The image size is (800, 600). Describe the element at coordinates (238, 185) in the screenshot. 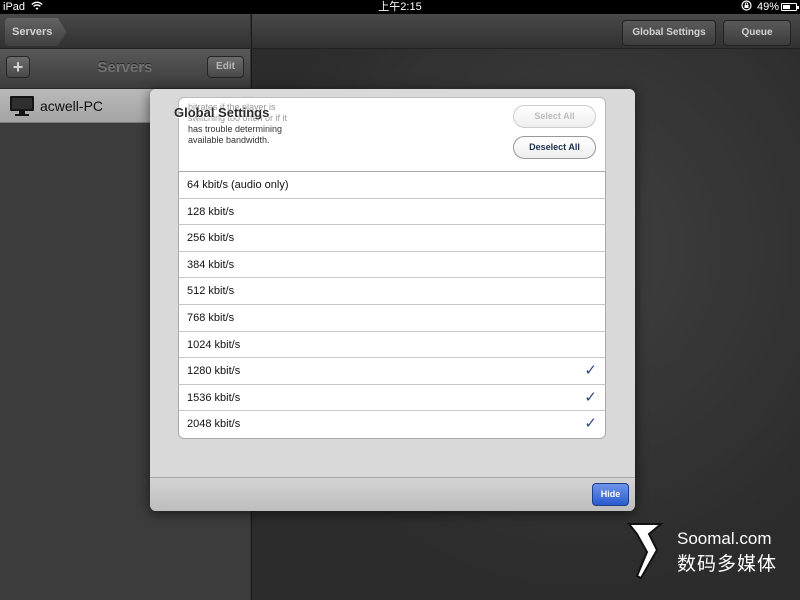

I see `bitrate-label: 64 kbit/s (audio only)` at that location.